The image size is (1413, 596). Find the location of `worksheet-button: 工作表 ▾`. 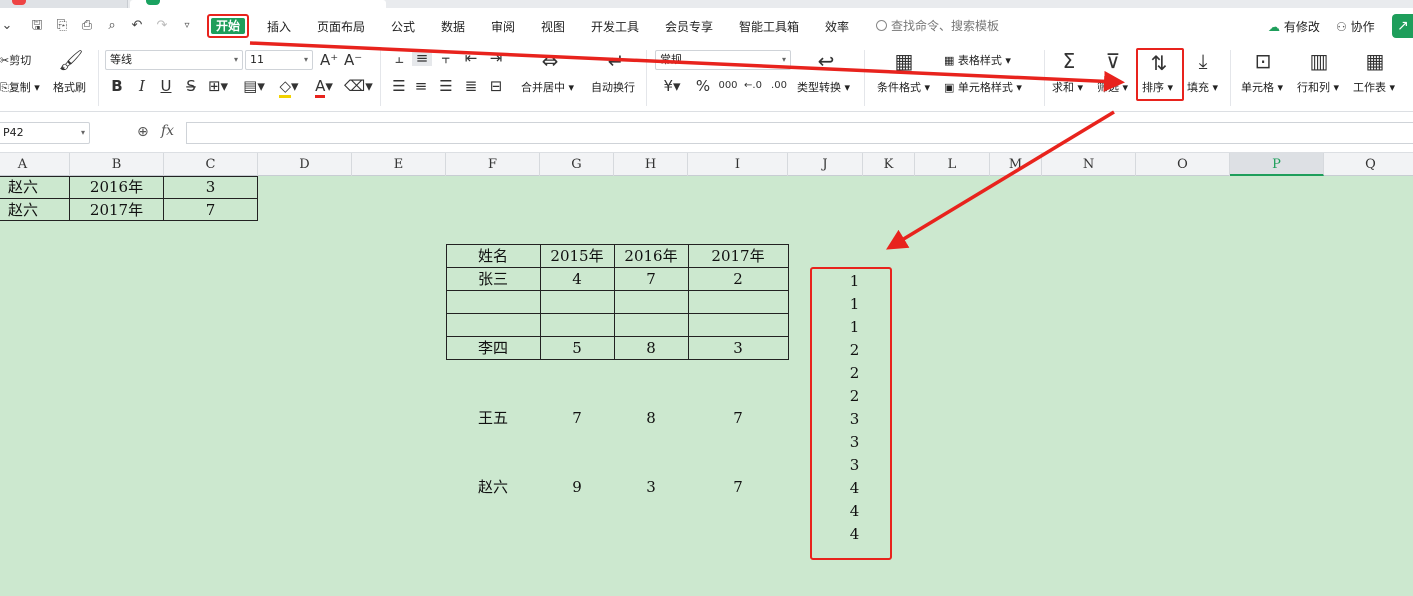

worksheet-button: 工作表 ▾ is located at coordinates (1374, 87).